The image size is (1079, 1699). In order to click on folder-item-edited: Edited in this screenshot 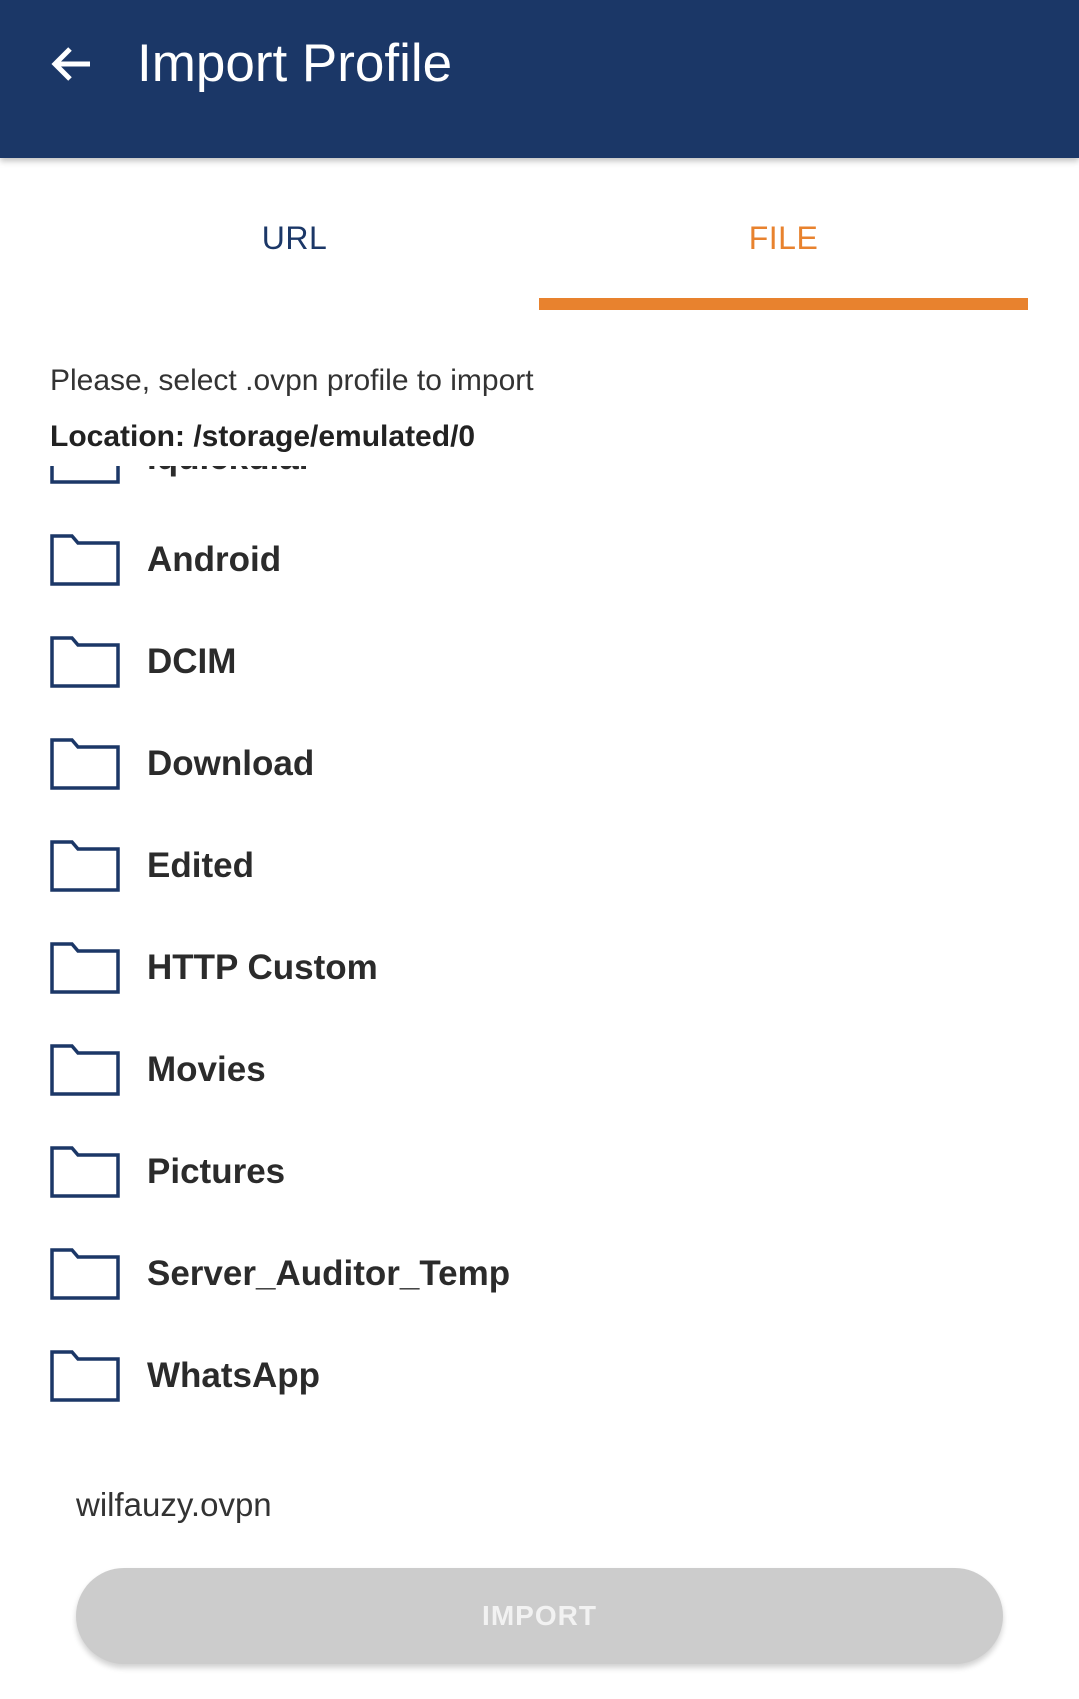, I will do `click(539, 876)`.